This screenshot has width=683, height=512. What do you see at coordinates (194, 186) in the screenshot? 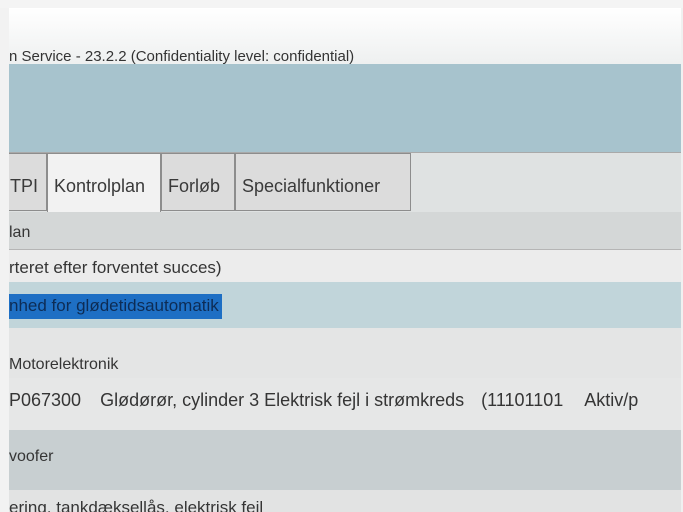
I see `tab-forlob-label: Forløb` at bounding box center [194, 186].